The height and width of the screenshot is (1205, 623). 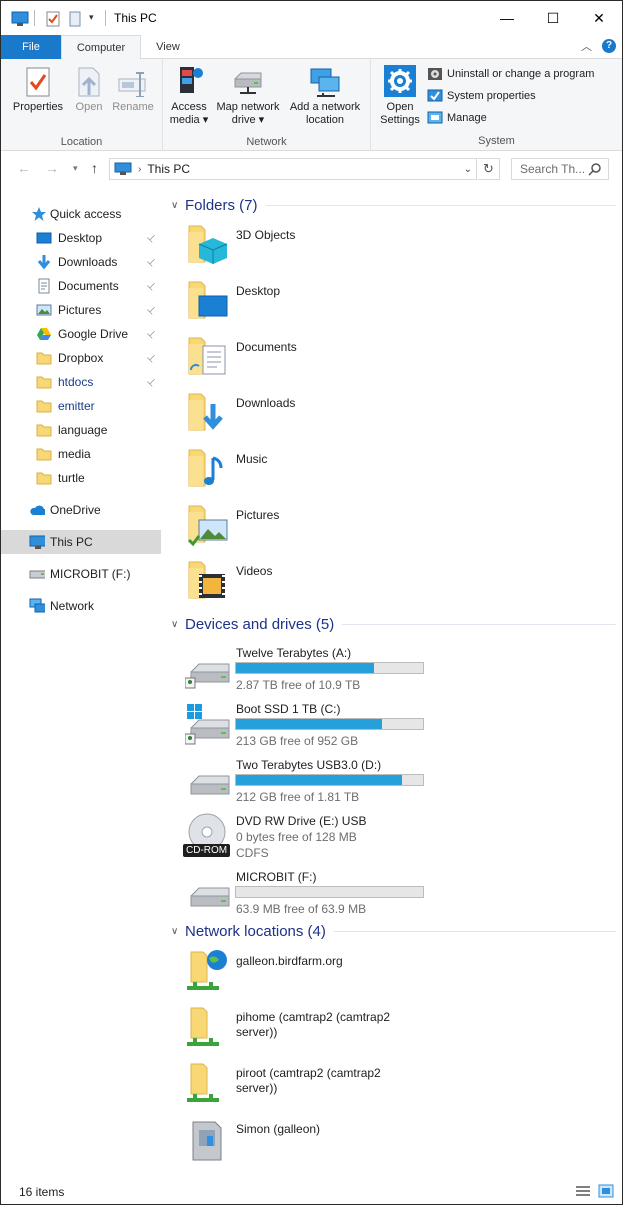 I want to click on sidebar-item-quick-access: Quick access, so click(x=81, y=214).